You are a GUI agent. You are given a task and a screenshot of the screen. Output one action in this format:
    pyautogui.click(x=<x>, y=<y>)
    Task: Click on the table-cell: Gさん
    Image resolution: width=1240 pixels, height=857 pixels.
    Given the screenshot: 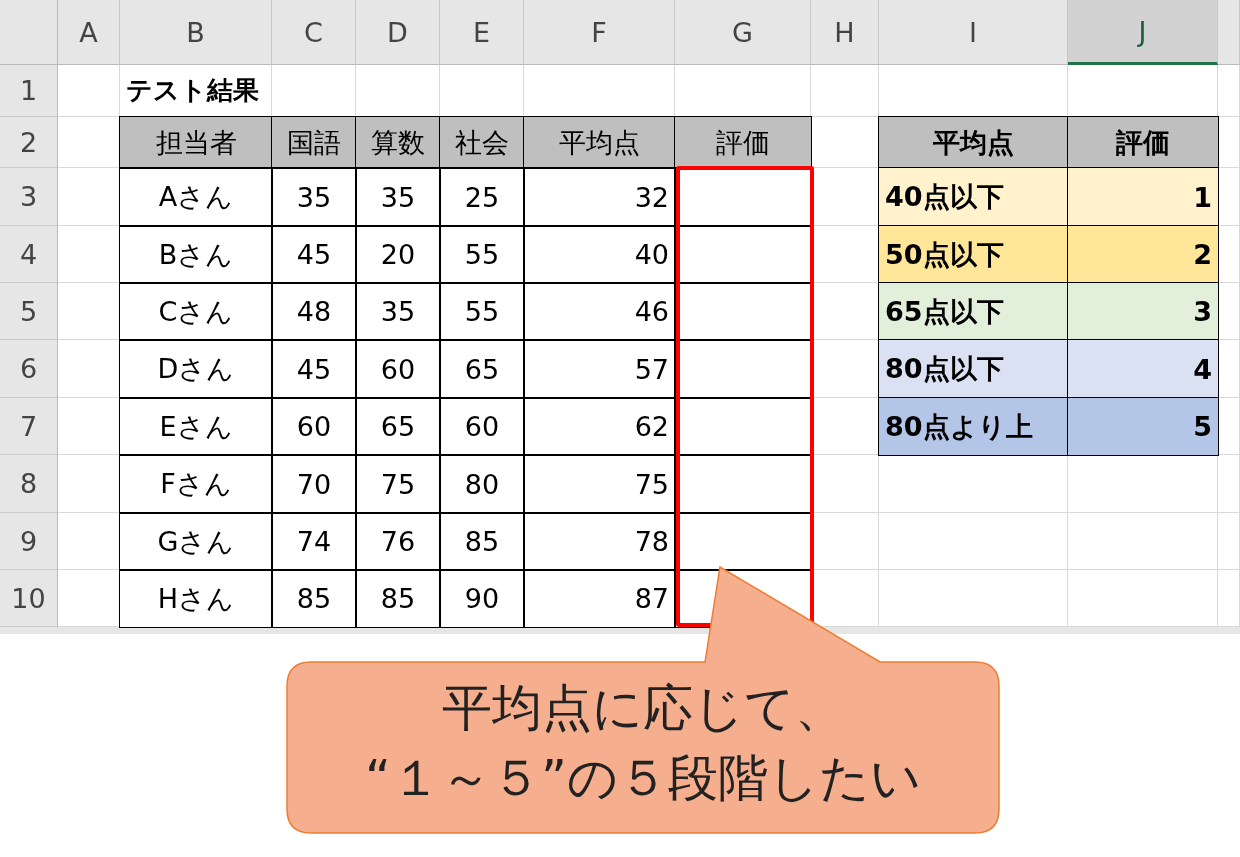 What is the action you would take?
    pyautogui.click(x=196, y=541)
    